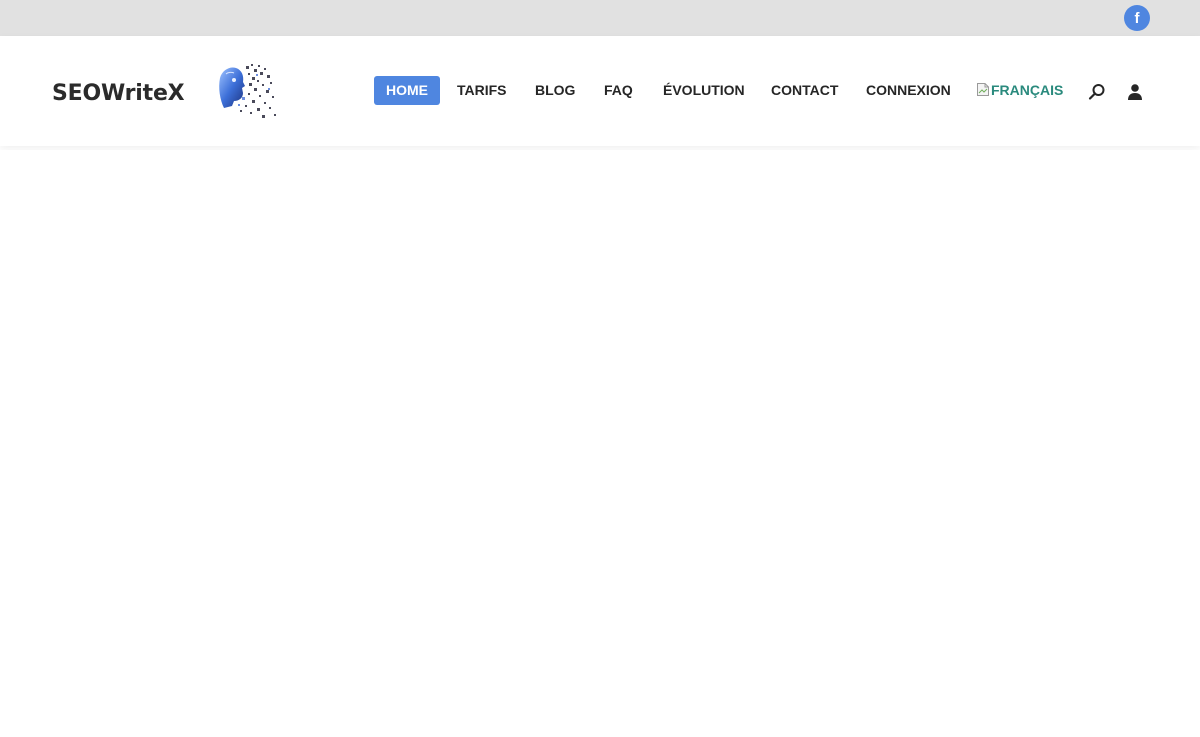  What do you see at coordinates (555, 90) in the screenshot?
I see `nav-item-blog: BLOG` at bounding box center [555, 90].